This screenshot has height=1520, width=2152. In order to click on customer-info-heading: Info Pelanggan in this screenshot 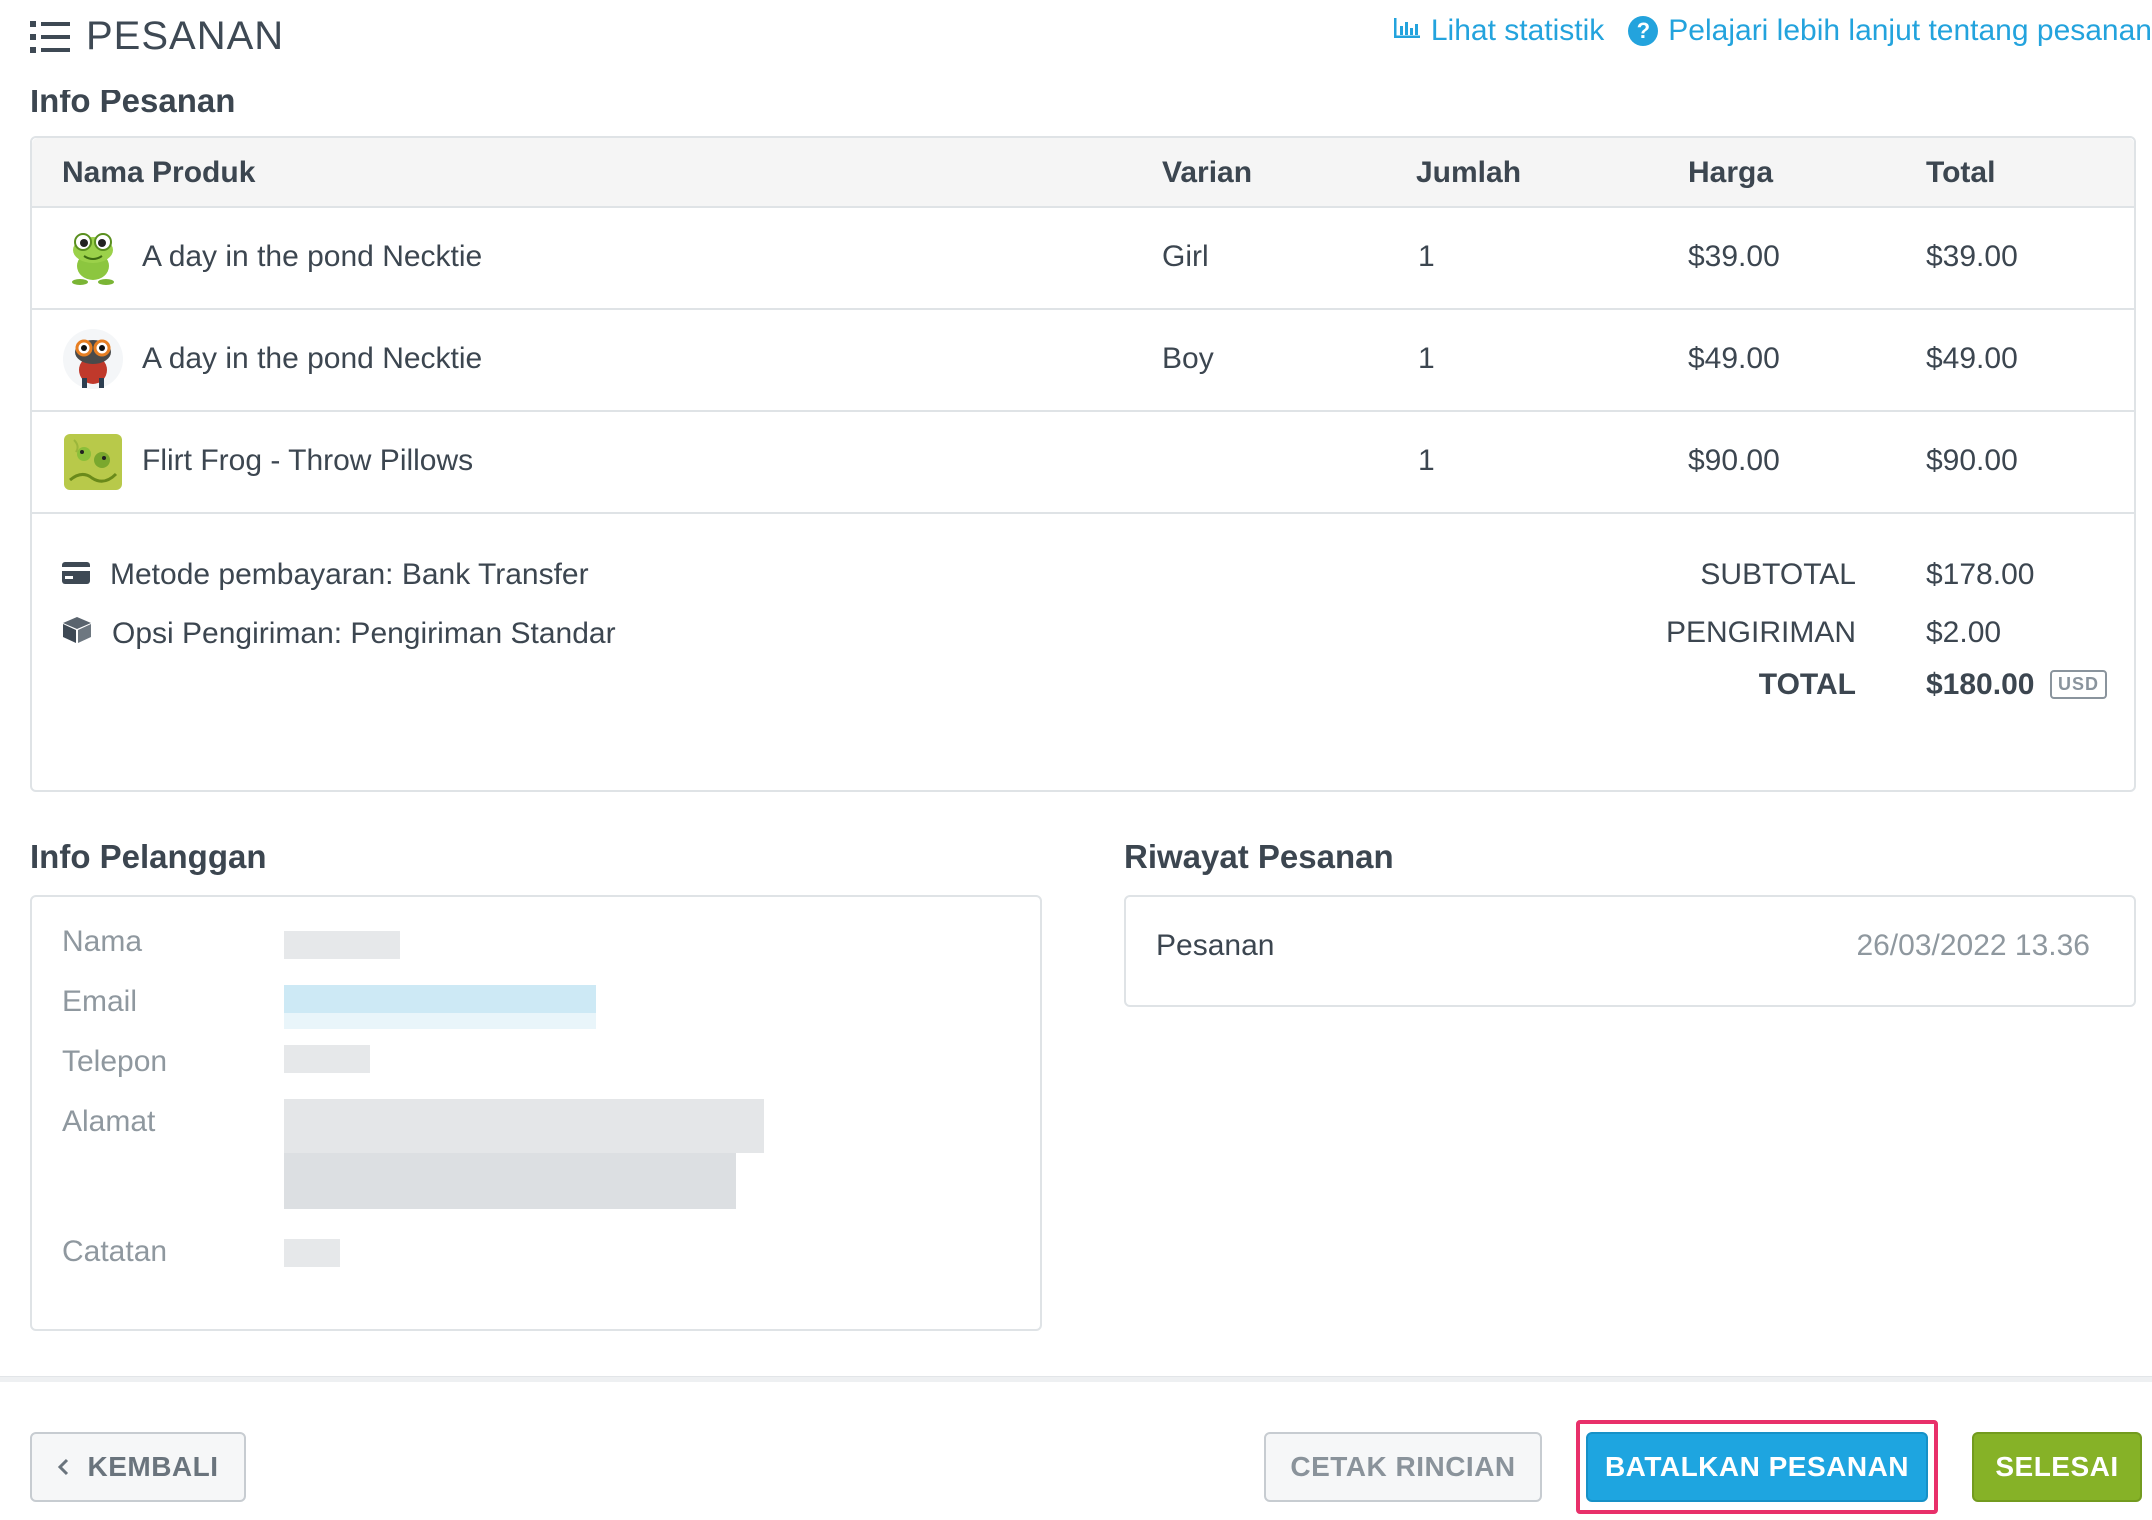, I will do `click(148, 856)`.